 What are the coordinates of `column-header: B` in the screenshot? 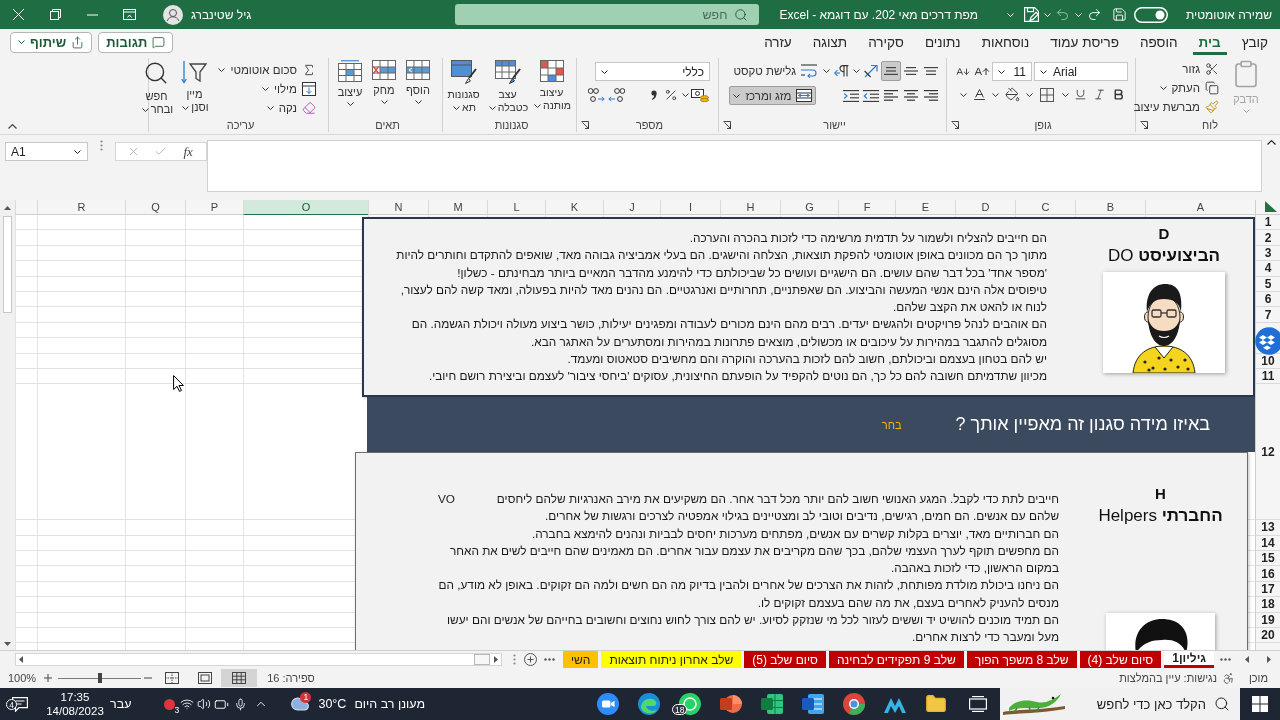 It's located at (1110, 207).